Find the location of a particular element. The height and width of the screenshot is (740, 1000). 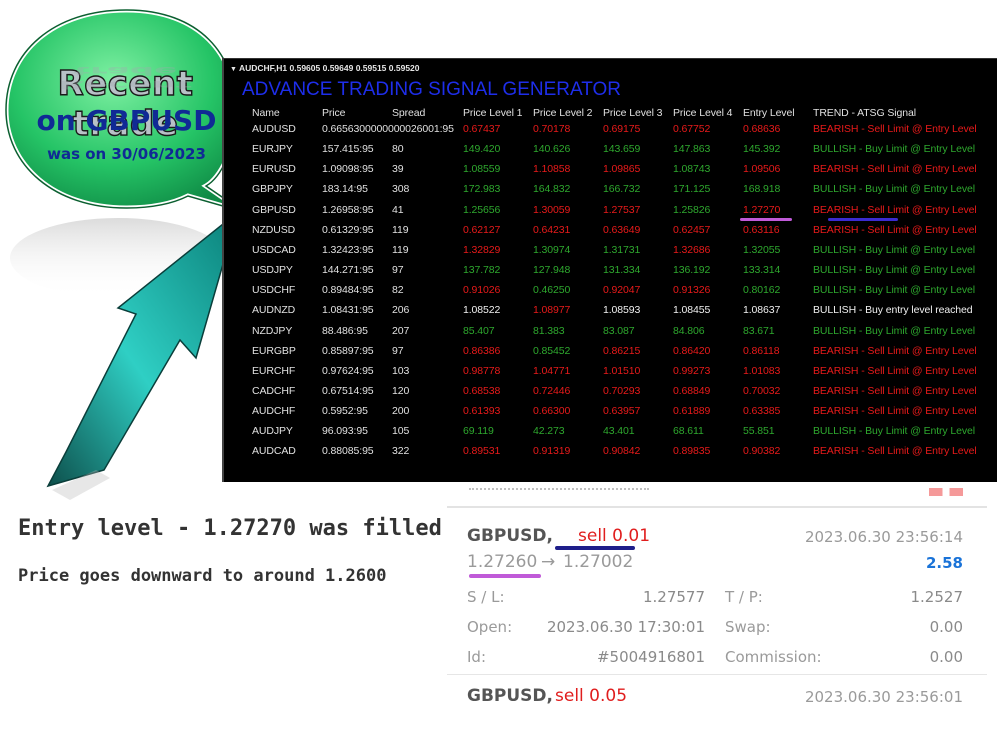

table-cell-l4: 171.125 is located at coordinates (692, 189).